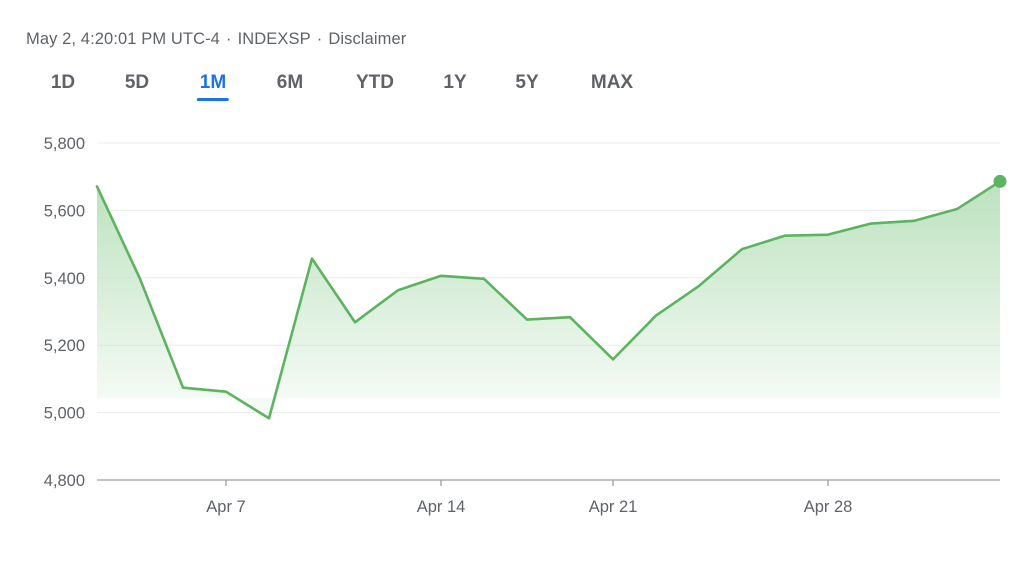  Describe the element at coordinates (64, 414) in the screenshot. I see `y-tick-label: 5,000` at that location.